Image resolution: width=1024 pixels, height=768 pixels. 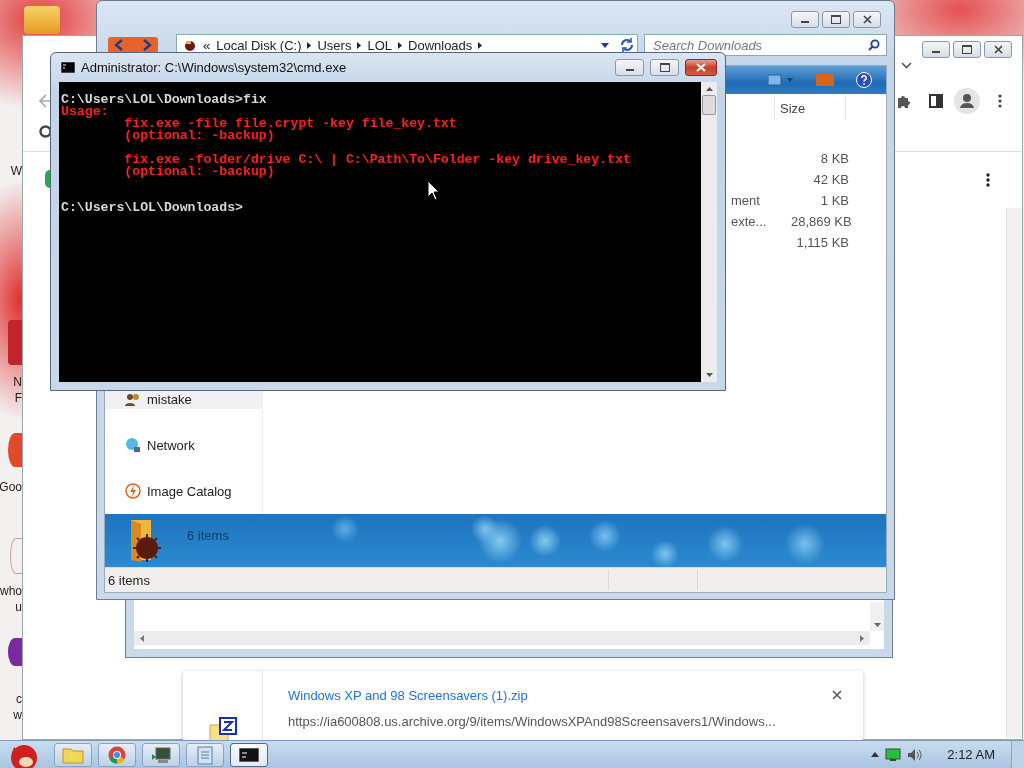 I want to click on console-line: C:\Users\LOL\Downloads>fix, so click(x=164, y=99).